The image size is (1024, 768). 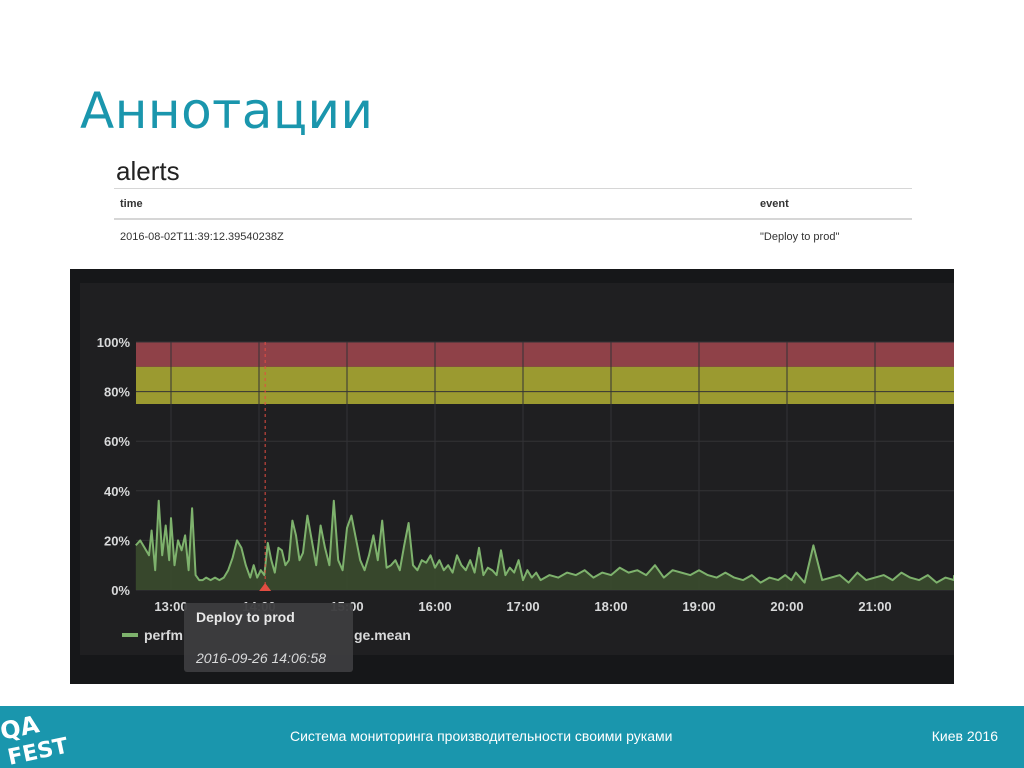 I want to click on legend-label: perfm, so click(x=163, y=635).